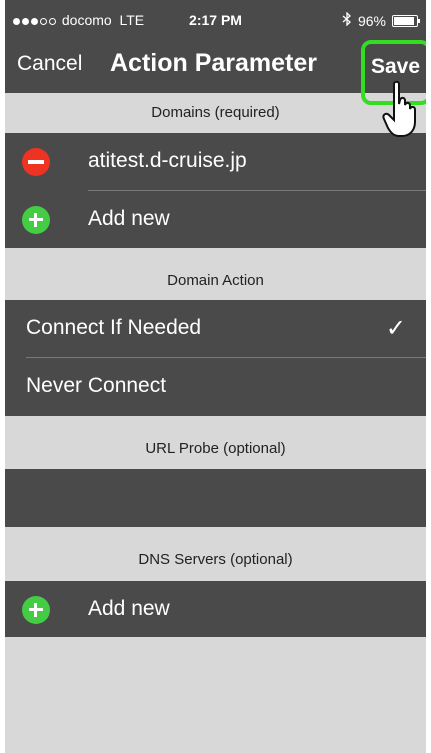 Image resolution: width=431 pixels, height=753 pixels. I want to click on add-dns-row: Add new, so click(215, 609).